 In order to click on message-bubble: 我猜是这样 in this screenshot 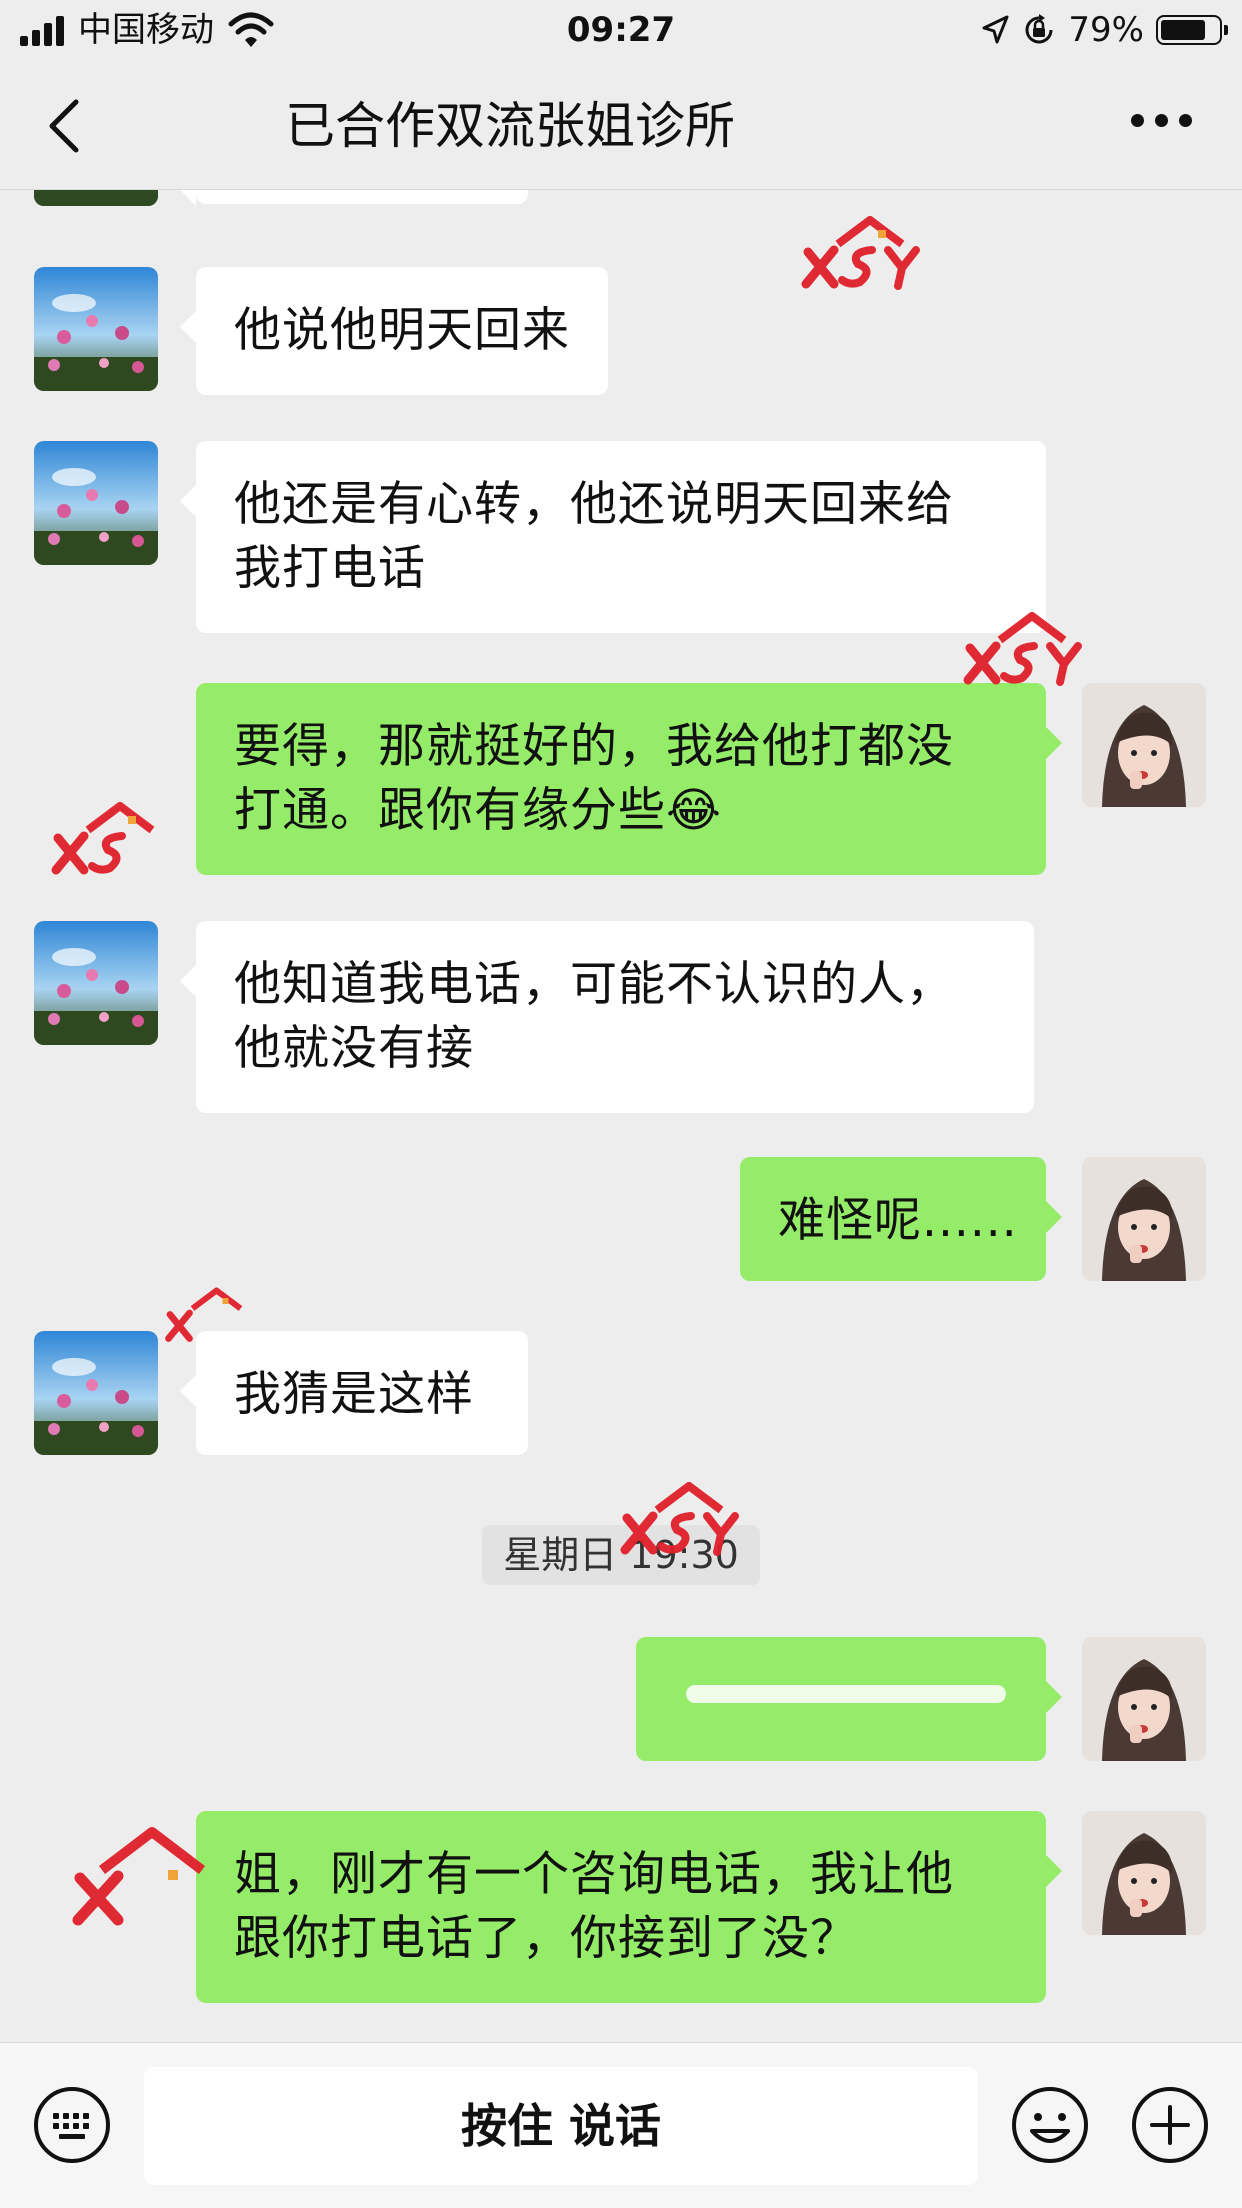, I will do `click(354, 1393)`.